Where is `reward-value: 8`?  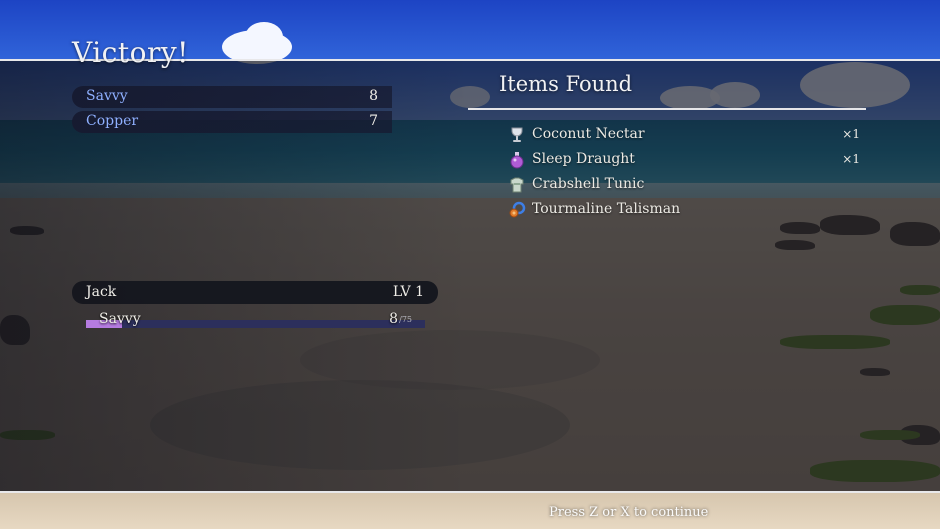 reward-value: 8 is located at coordinates (373, 96).